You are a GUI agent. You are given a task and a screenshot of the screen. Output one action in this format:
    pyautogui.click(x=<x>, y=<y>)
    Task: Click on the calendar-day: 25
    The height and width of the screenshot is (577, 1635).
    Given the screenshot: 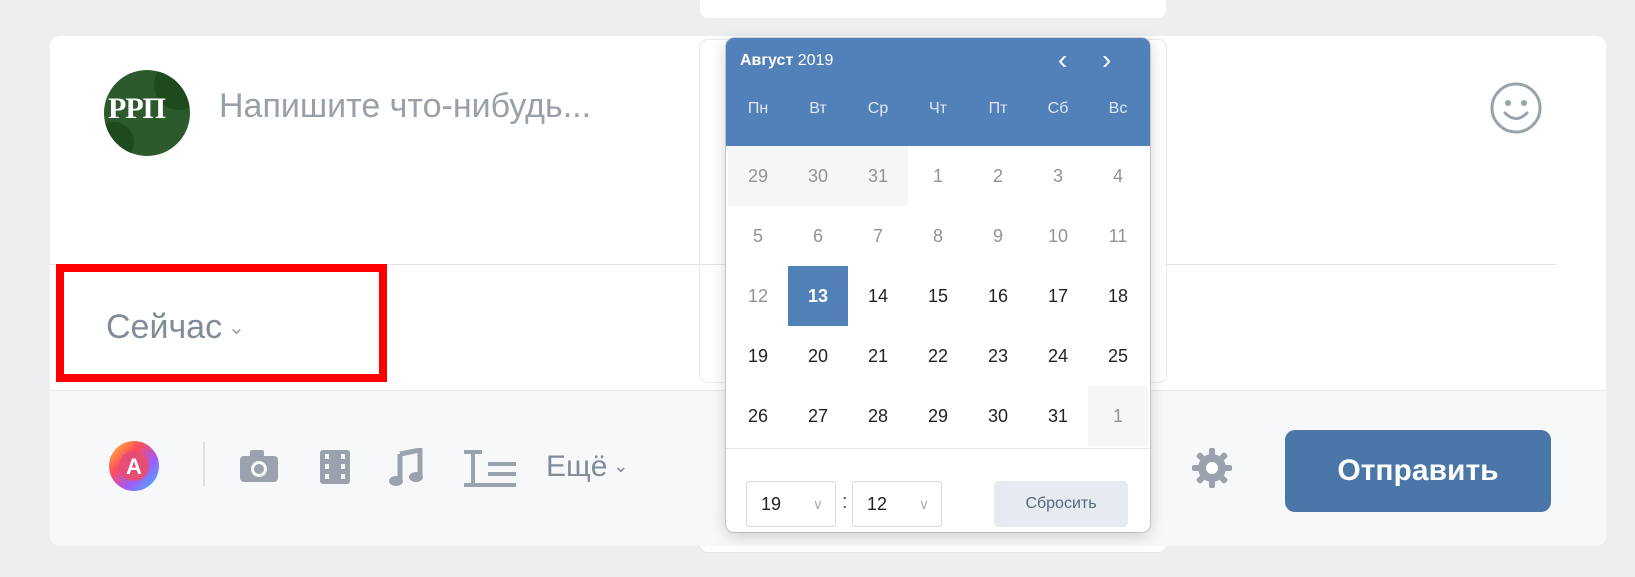 What is the action you would take?
    pyautogui.click(x=1118, y=356)
    